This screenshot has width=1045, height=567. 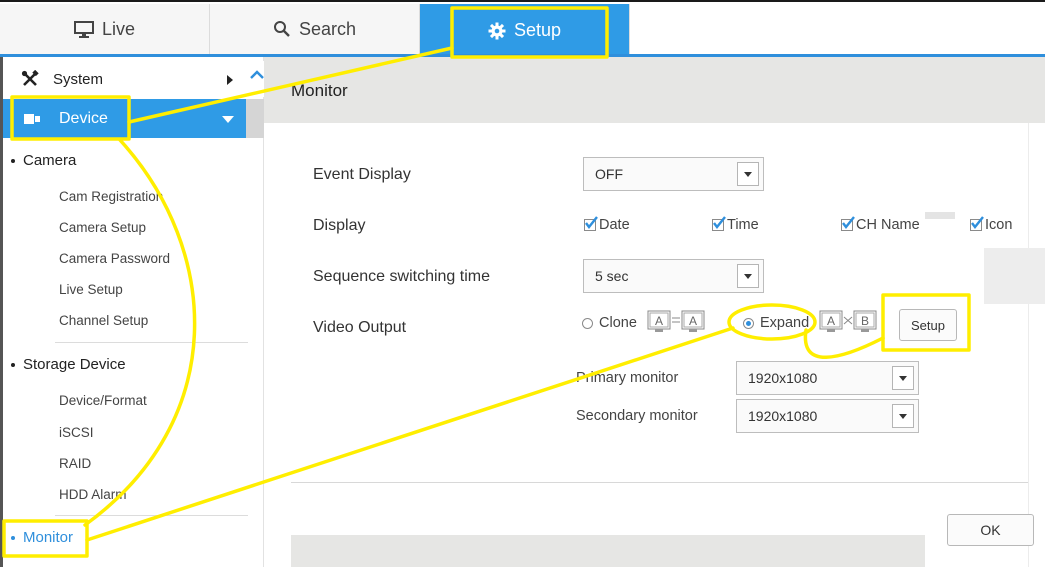 What do you see at coordinates (614, 225) in the screenshot?
I see `checkbox-date-label: Date` at bounding box center [614, 225].